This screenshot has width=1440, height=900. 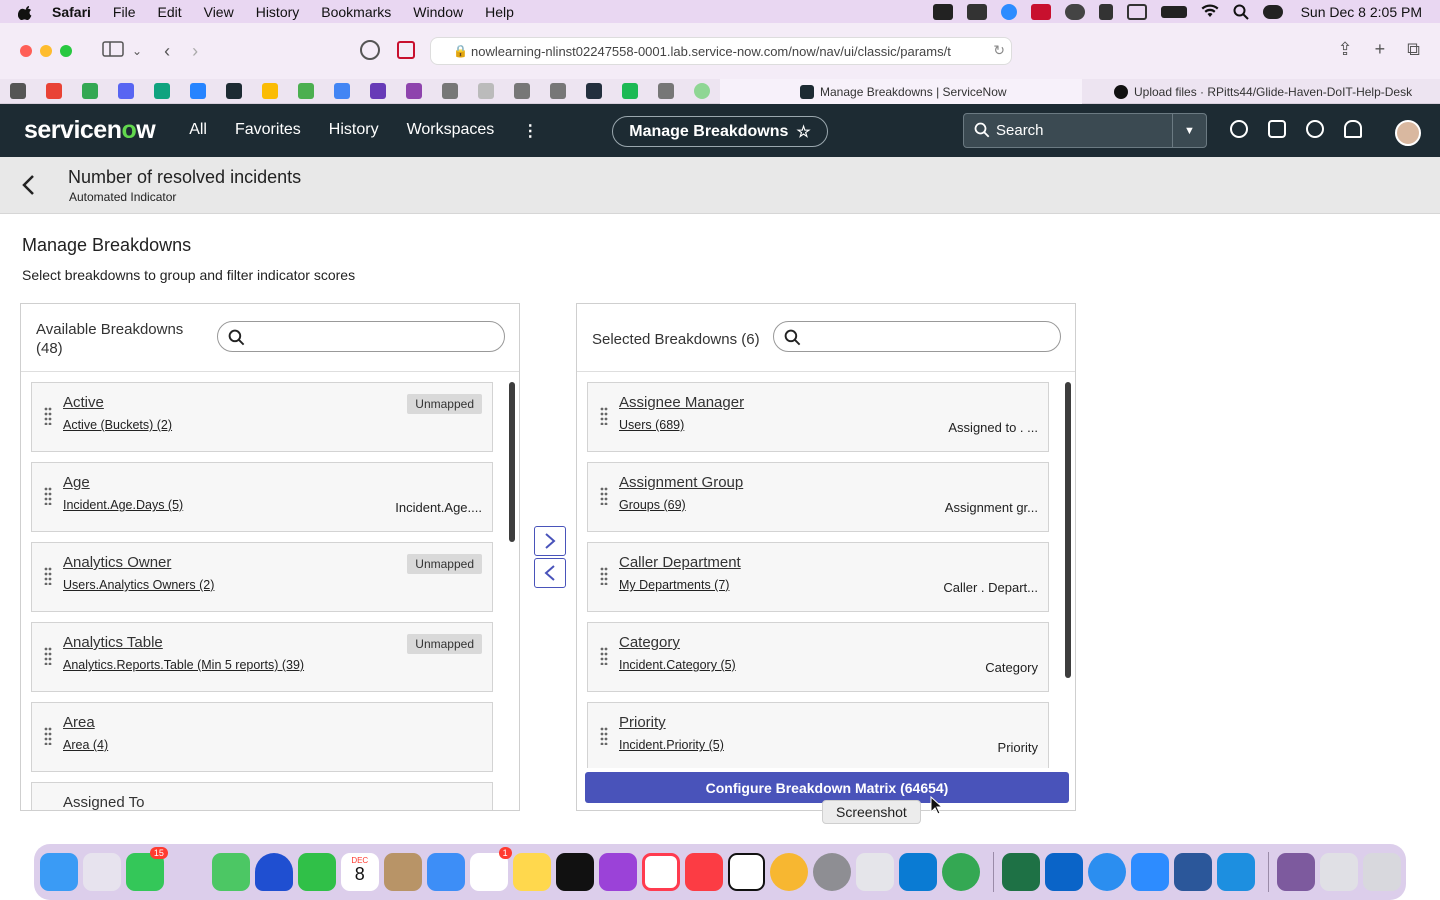 I want to click on green-favicon-icon, so click(x=630, y=91).